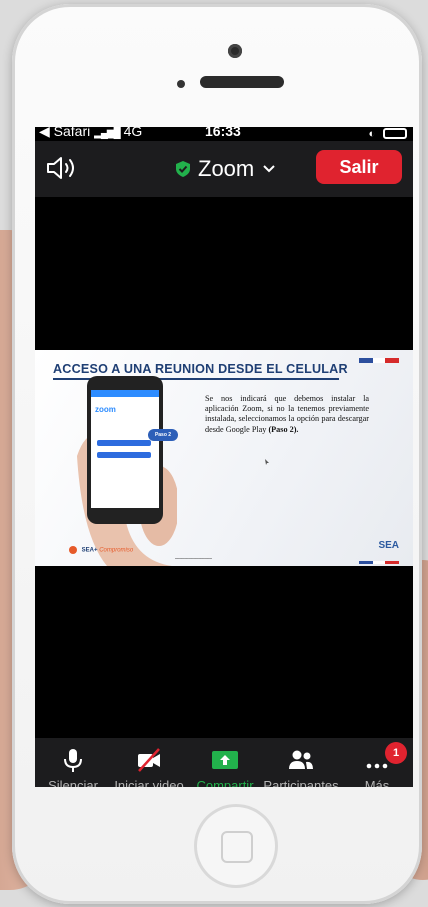 The image size is (428, 907). Describe the element at coordinates (395, 133) in the screenshot. I see `battery-icon` at that location.